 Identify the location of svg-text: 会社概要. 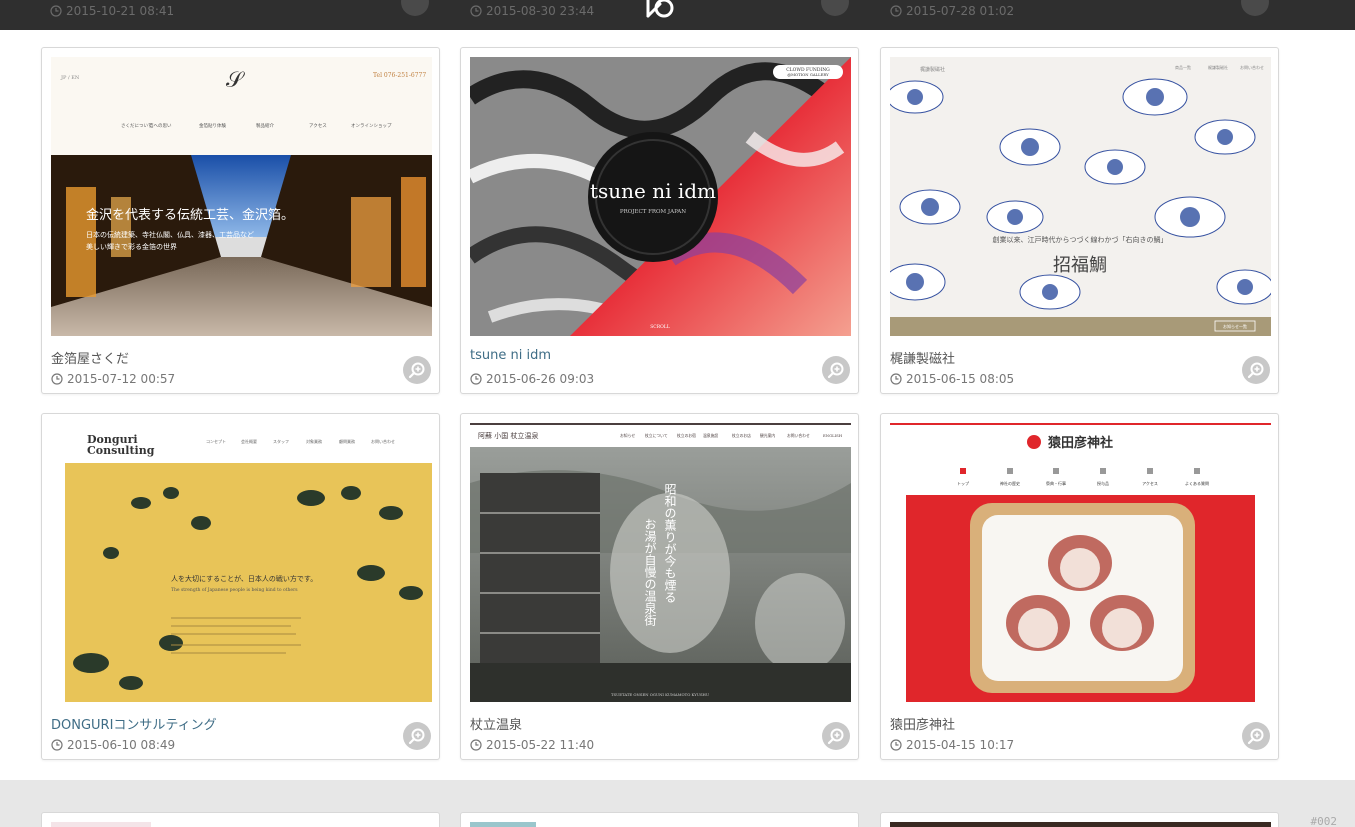
(249, 441).